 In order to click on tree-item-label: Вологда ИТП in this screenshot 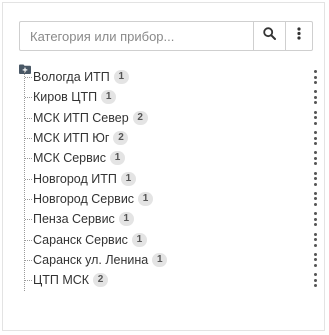, I will do `click(71, 77)`.